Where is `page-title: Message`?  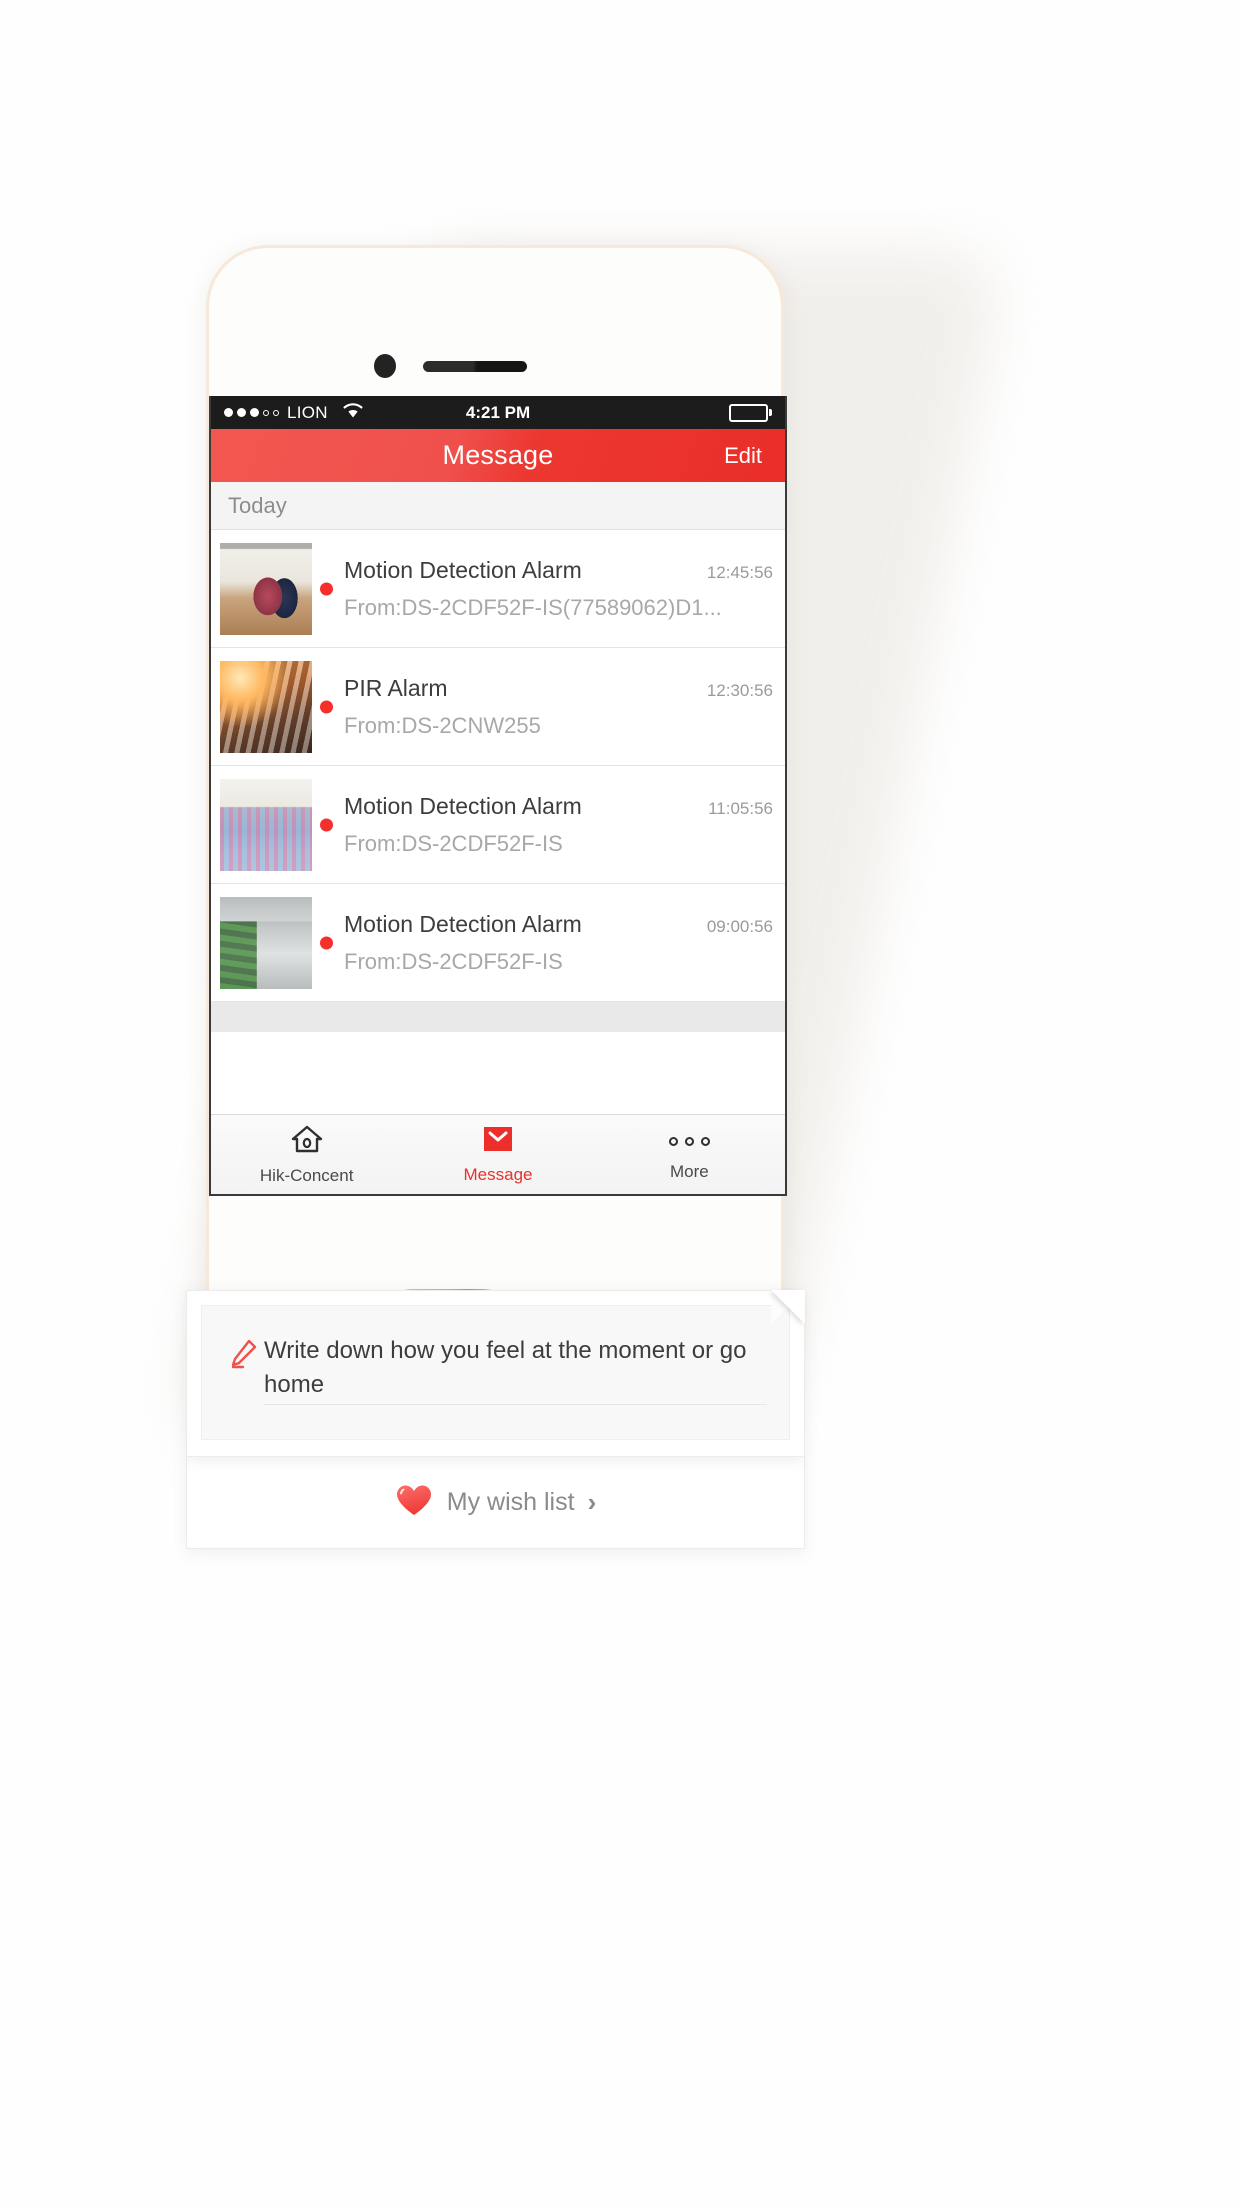
page-title: Message is located at coordinates (498, 455).